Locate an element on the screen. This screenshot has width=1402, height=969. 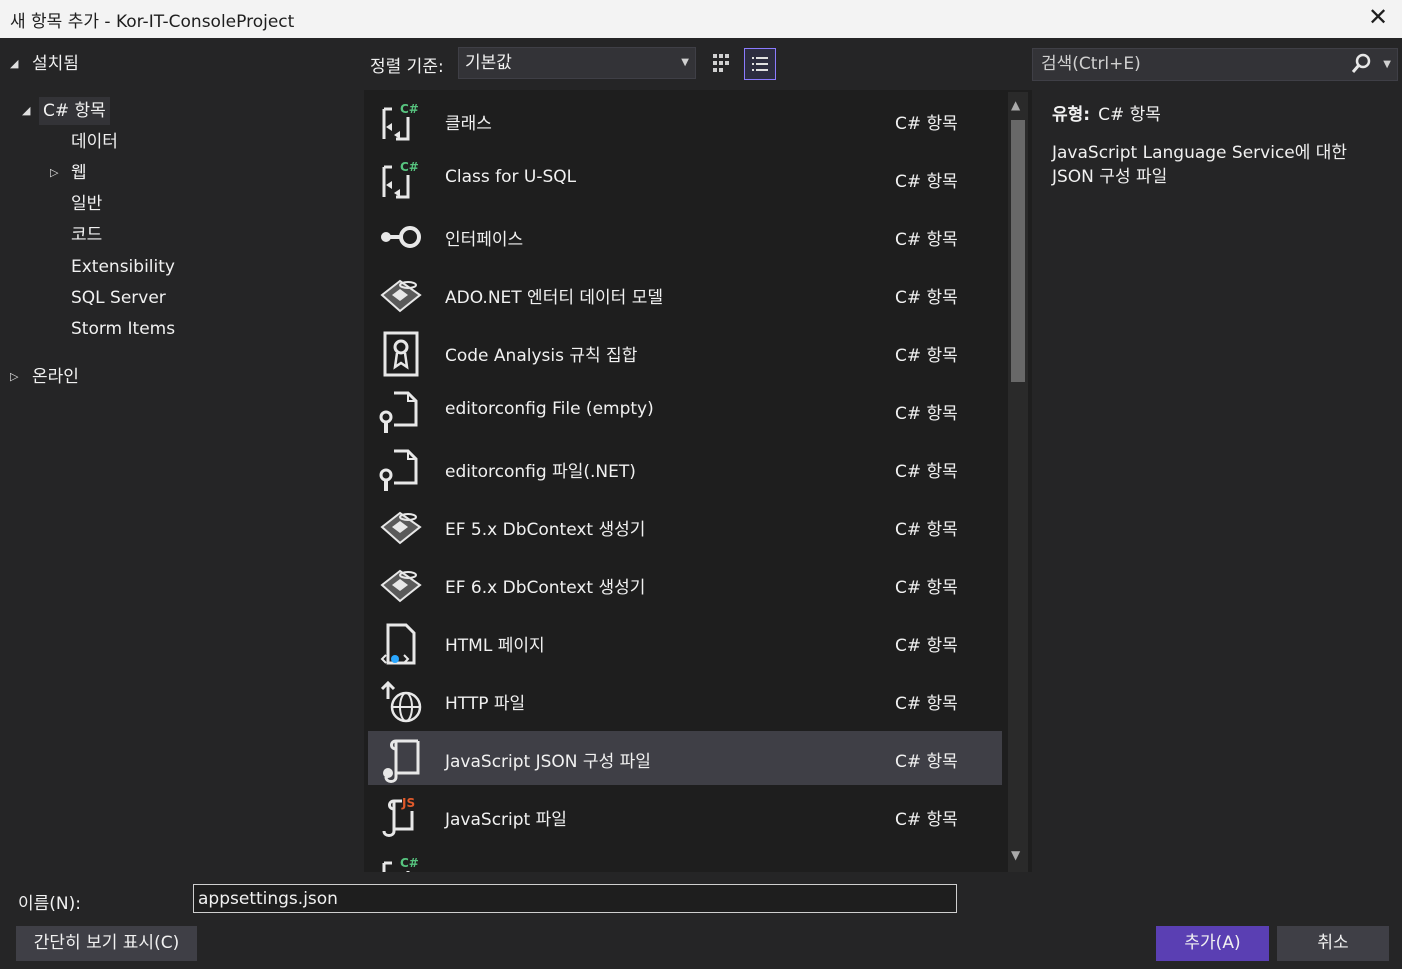
search-icon is located at coordinates (1361, 64).